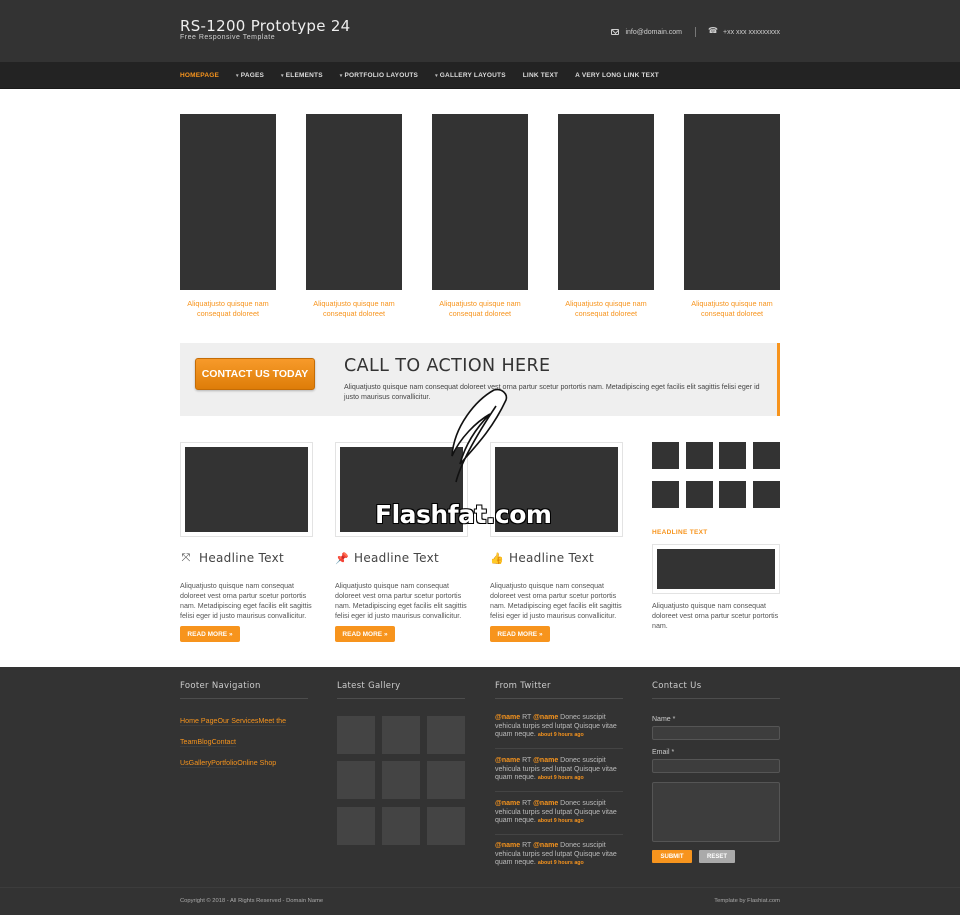  What do you see at coordinates (716, 766) in the screenshot?
I see `email-input` at bounding box center [716, 766].